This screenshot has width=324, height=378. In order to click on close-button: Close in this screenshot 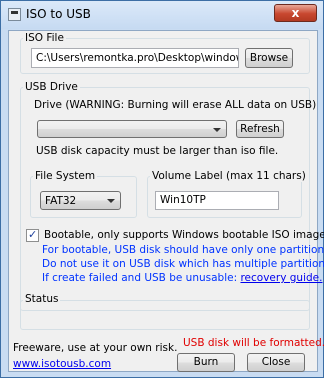, I will do `click(276, 362)`.